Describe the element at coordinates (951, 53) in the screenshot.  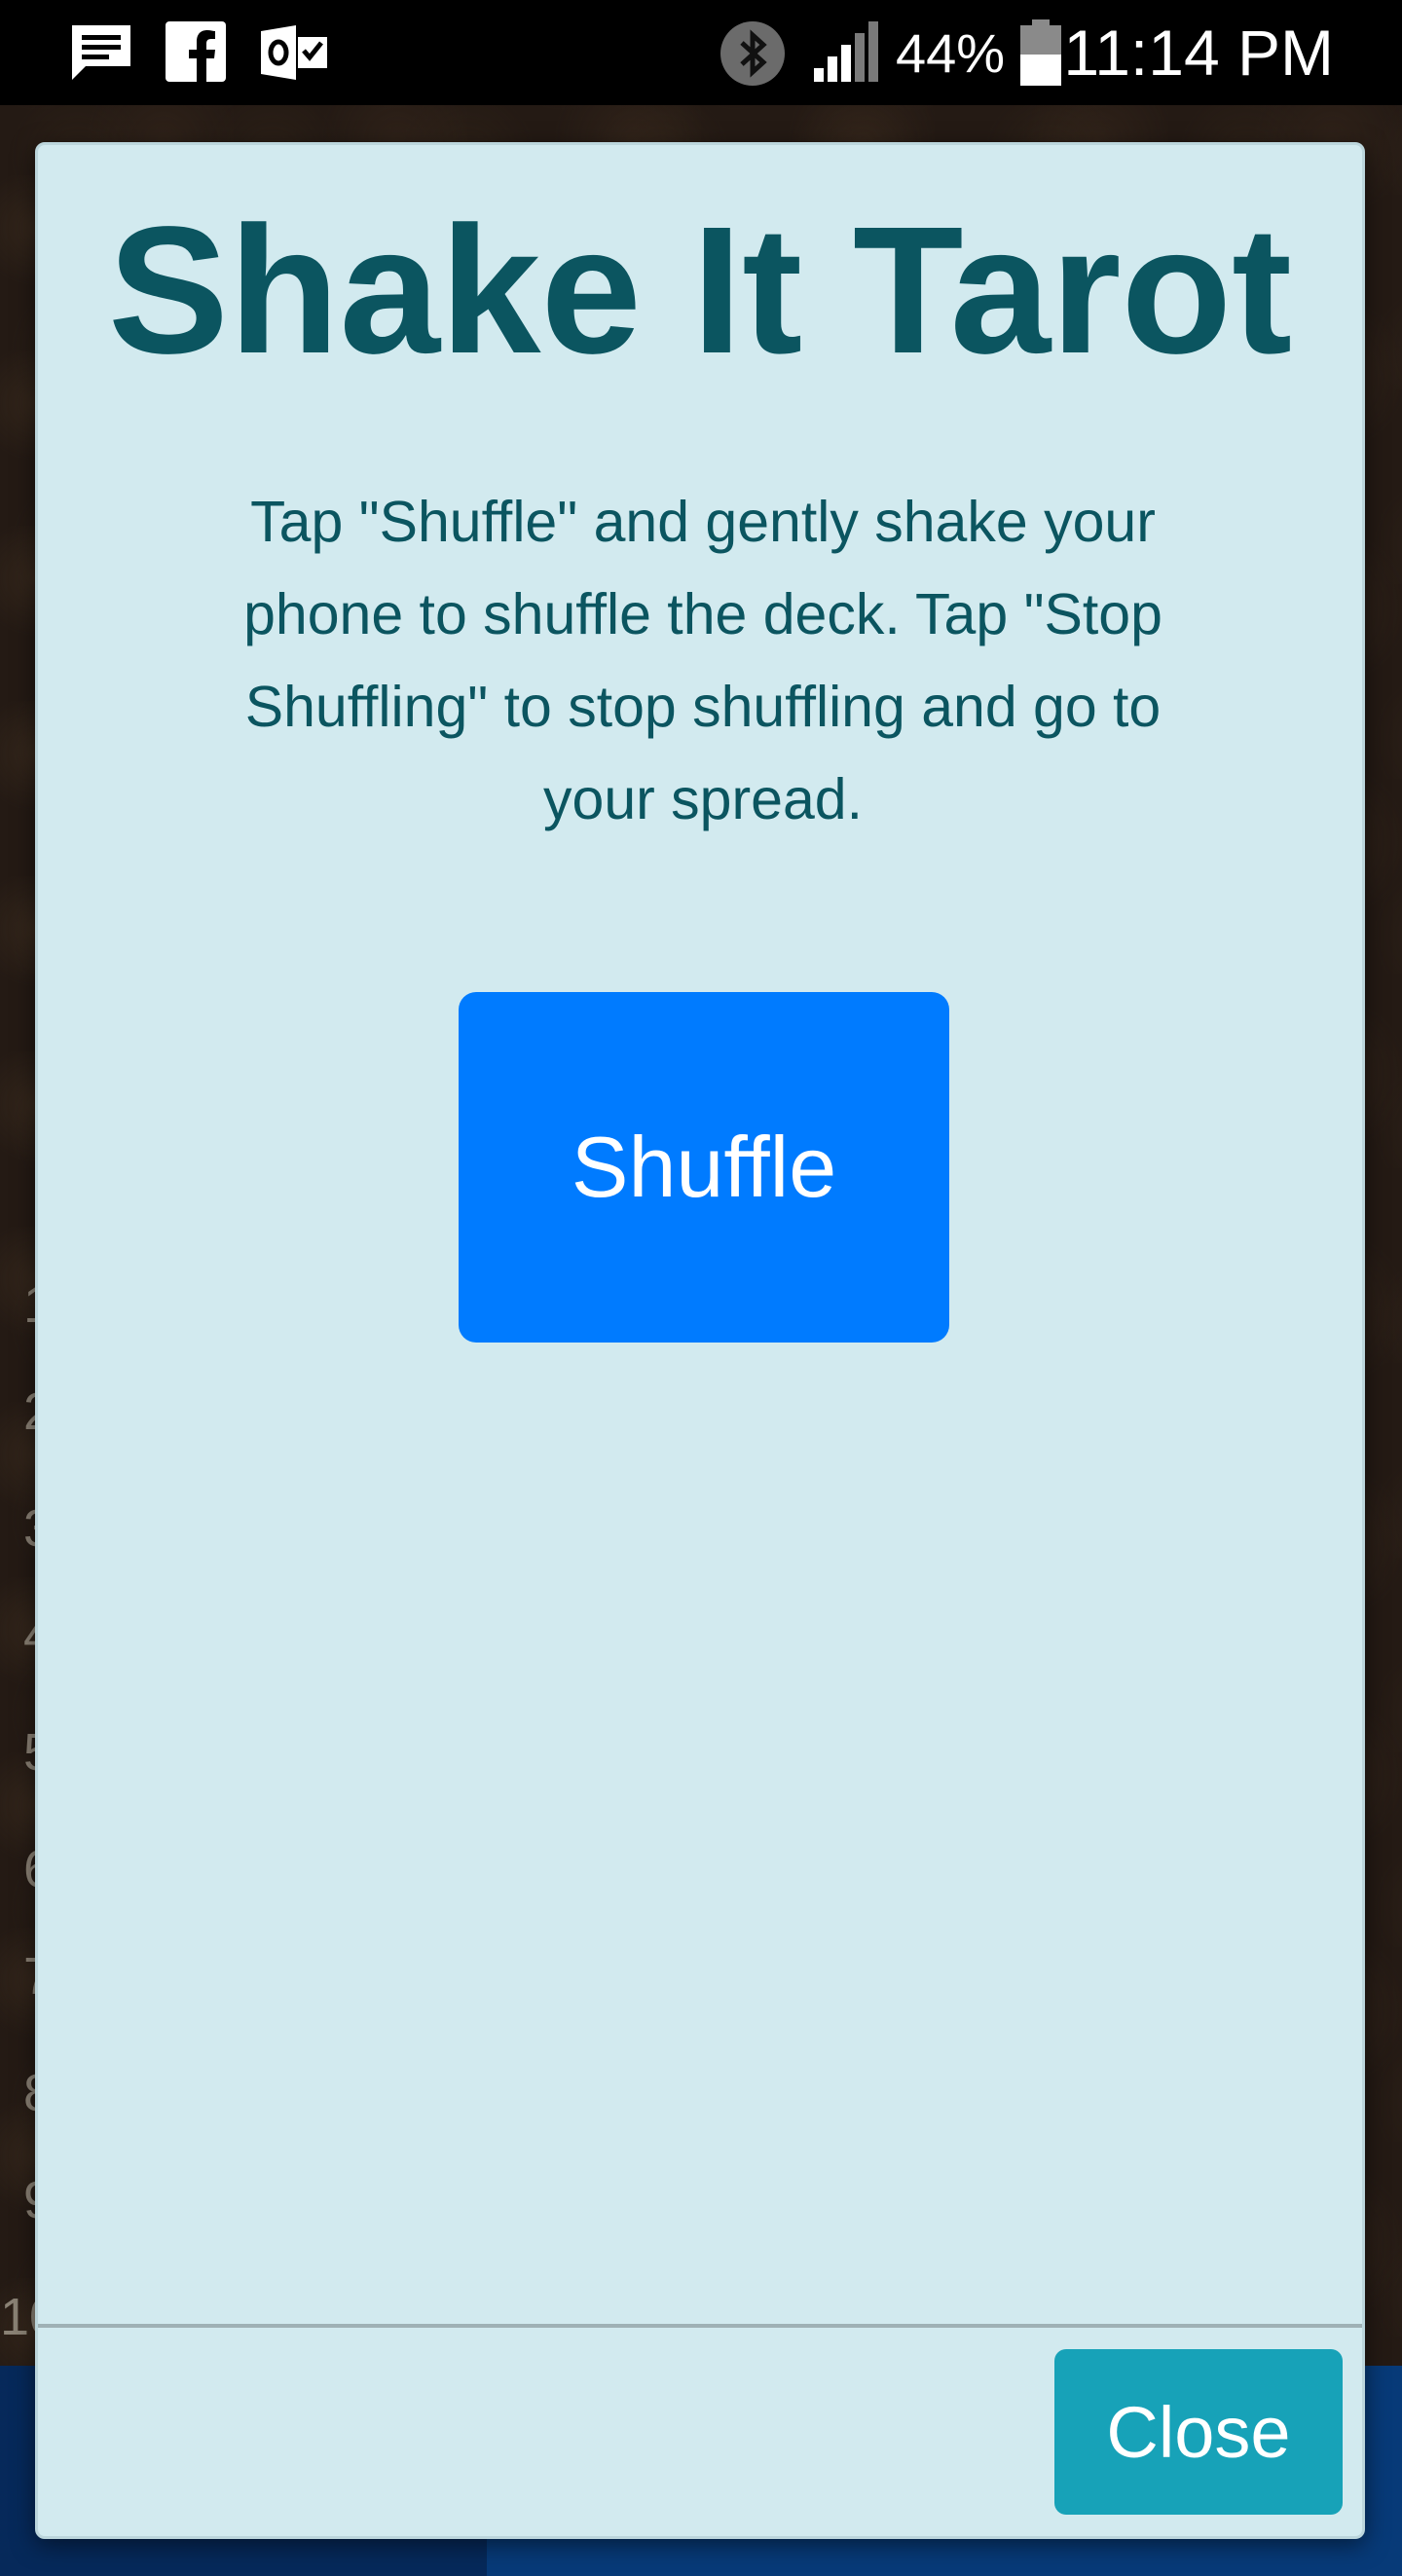
I see `battery-percent: 44%` at that location.